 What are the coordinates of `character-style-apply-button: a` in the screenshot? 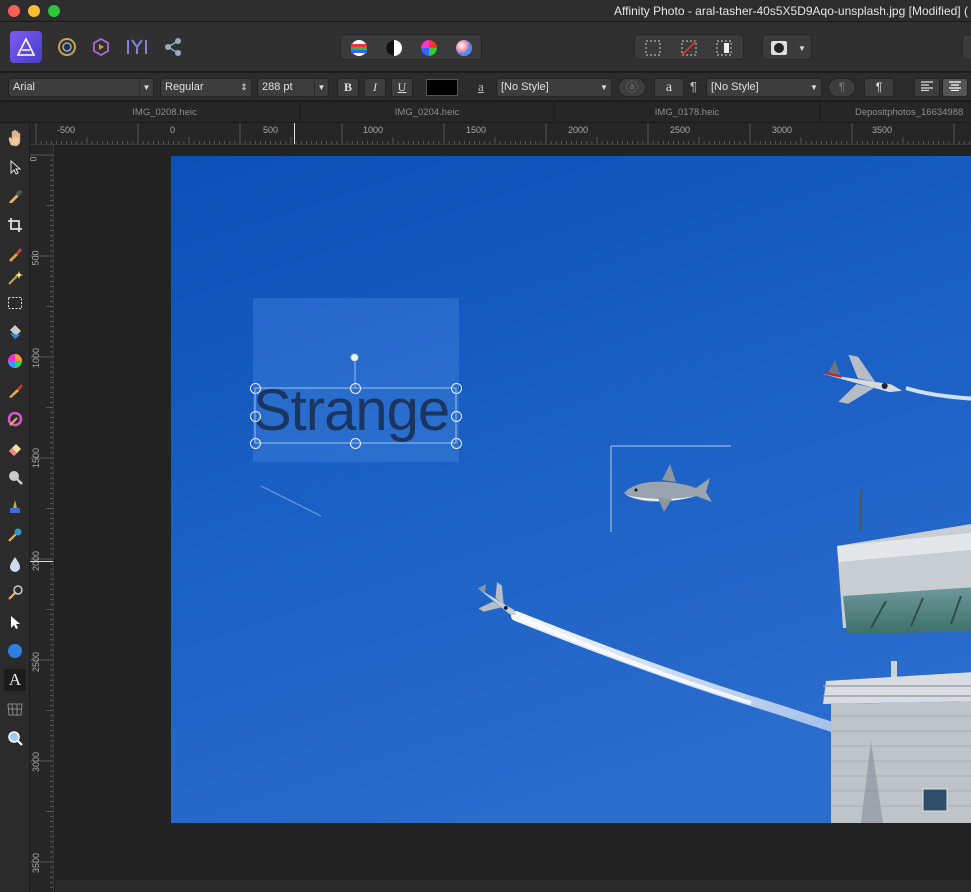 It's located at (669, 87).